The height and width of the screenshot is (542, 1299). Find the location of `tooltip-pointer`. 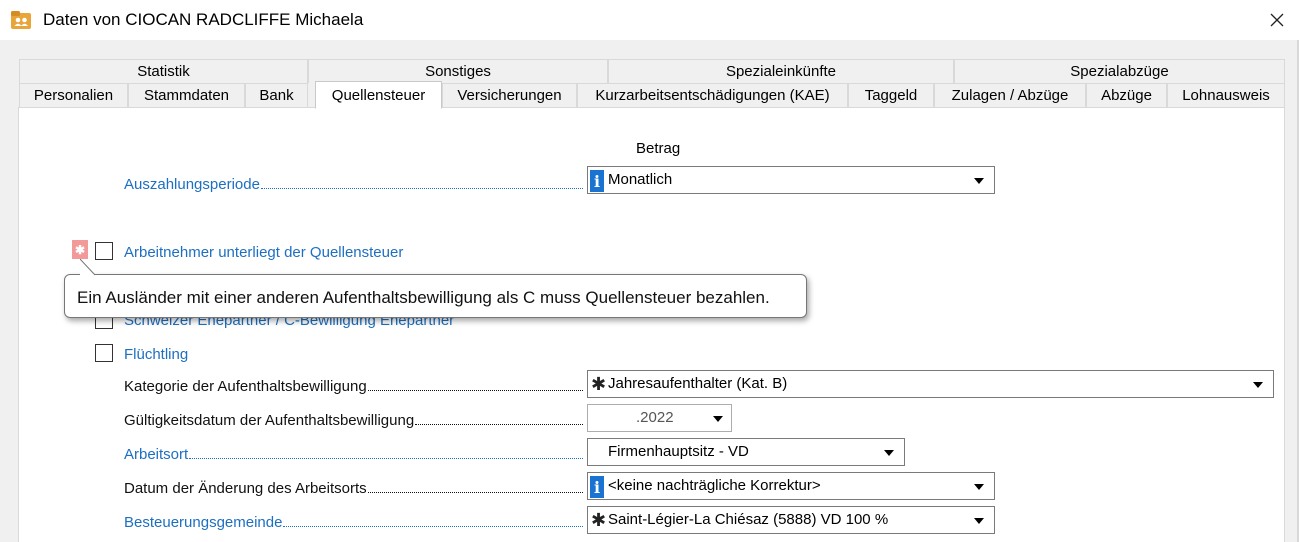

tooltip-pointer is located at coordinates (88, 267).